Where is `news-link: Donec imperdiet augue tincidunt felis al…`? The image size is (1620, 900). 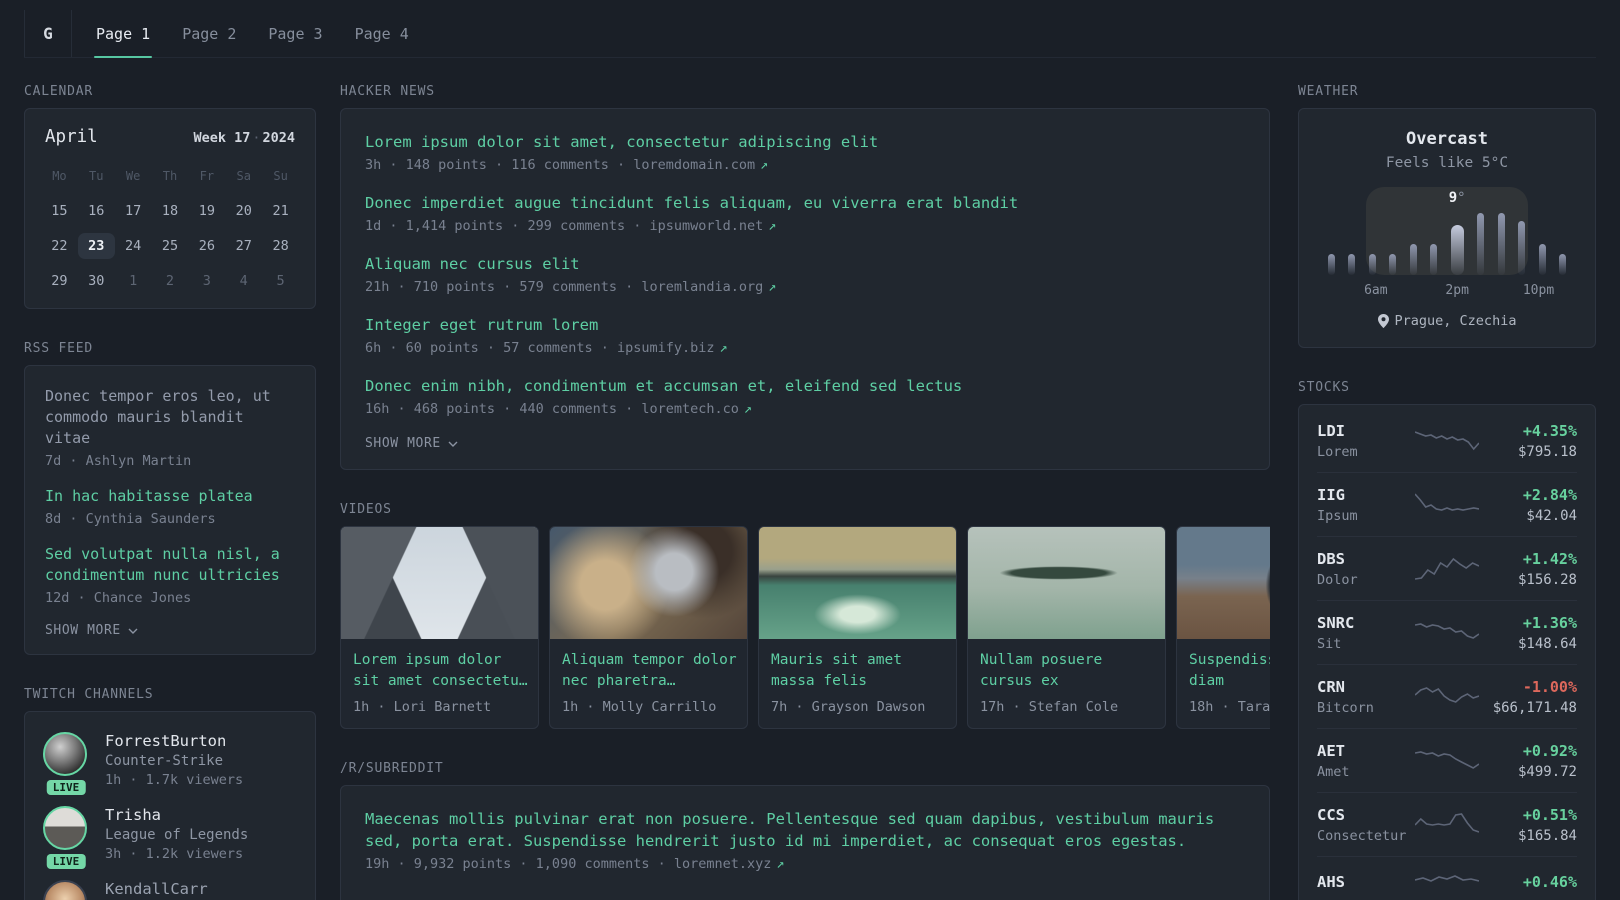 news-link: Donec imperdiet augue tincidunt felis al… is located at coordinates (805, 203).